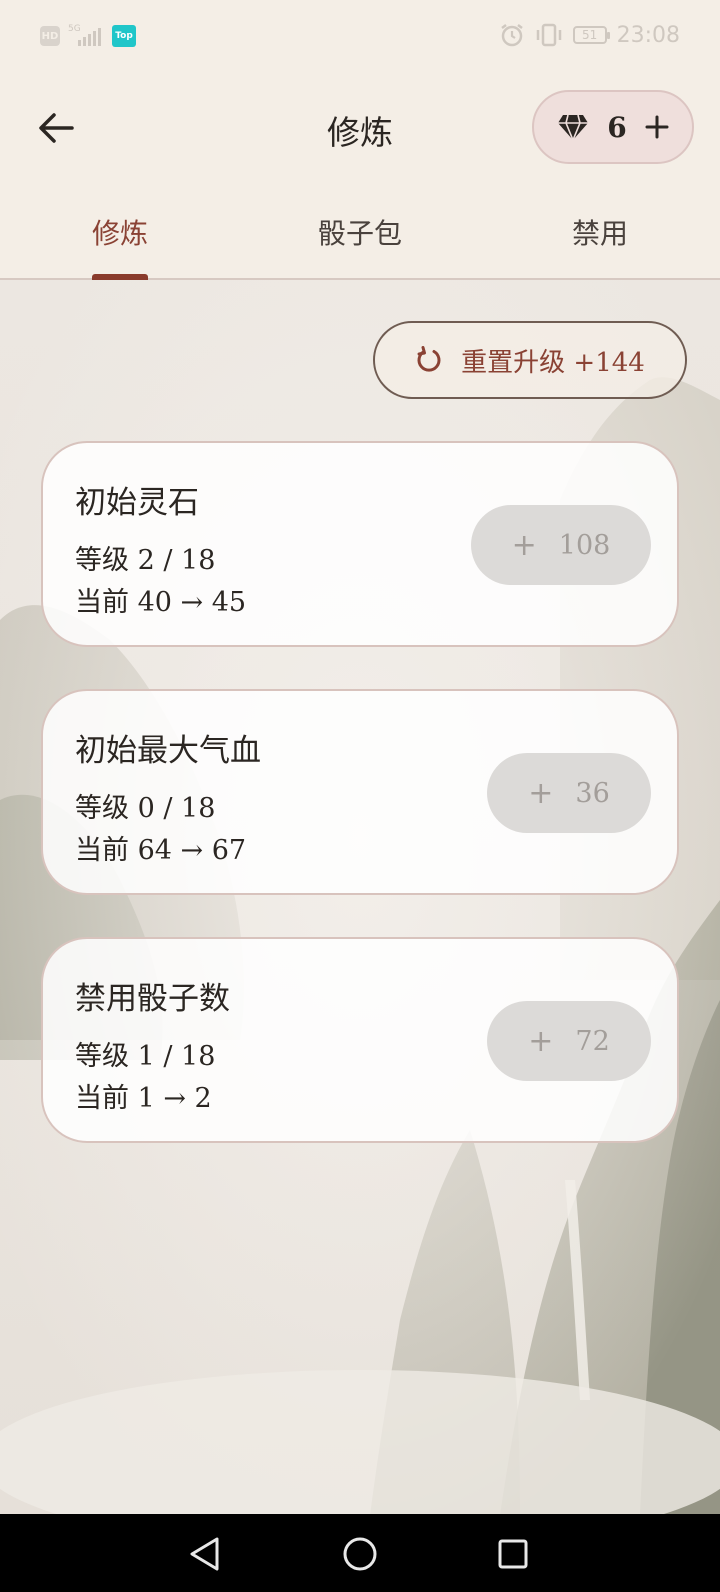  I want to click on card-current-value: 当前 40 → 45, so click(161, 602).